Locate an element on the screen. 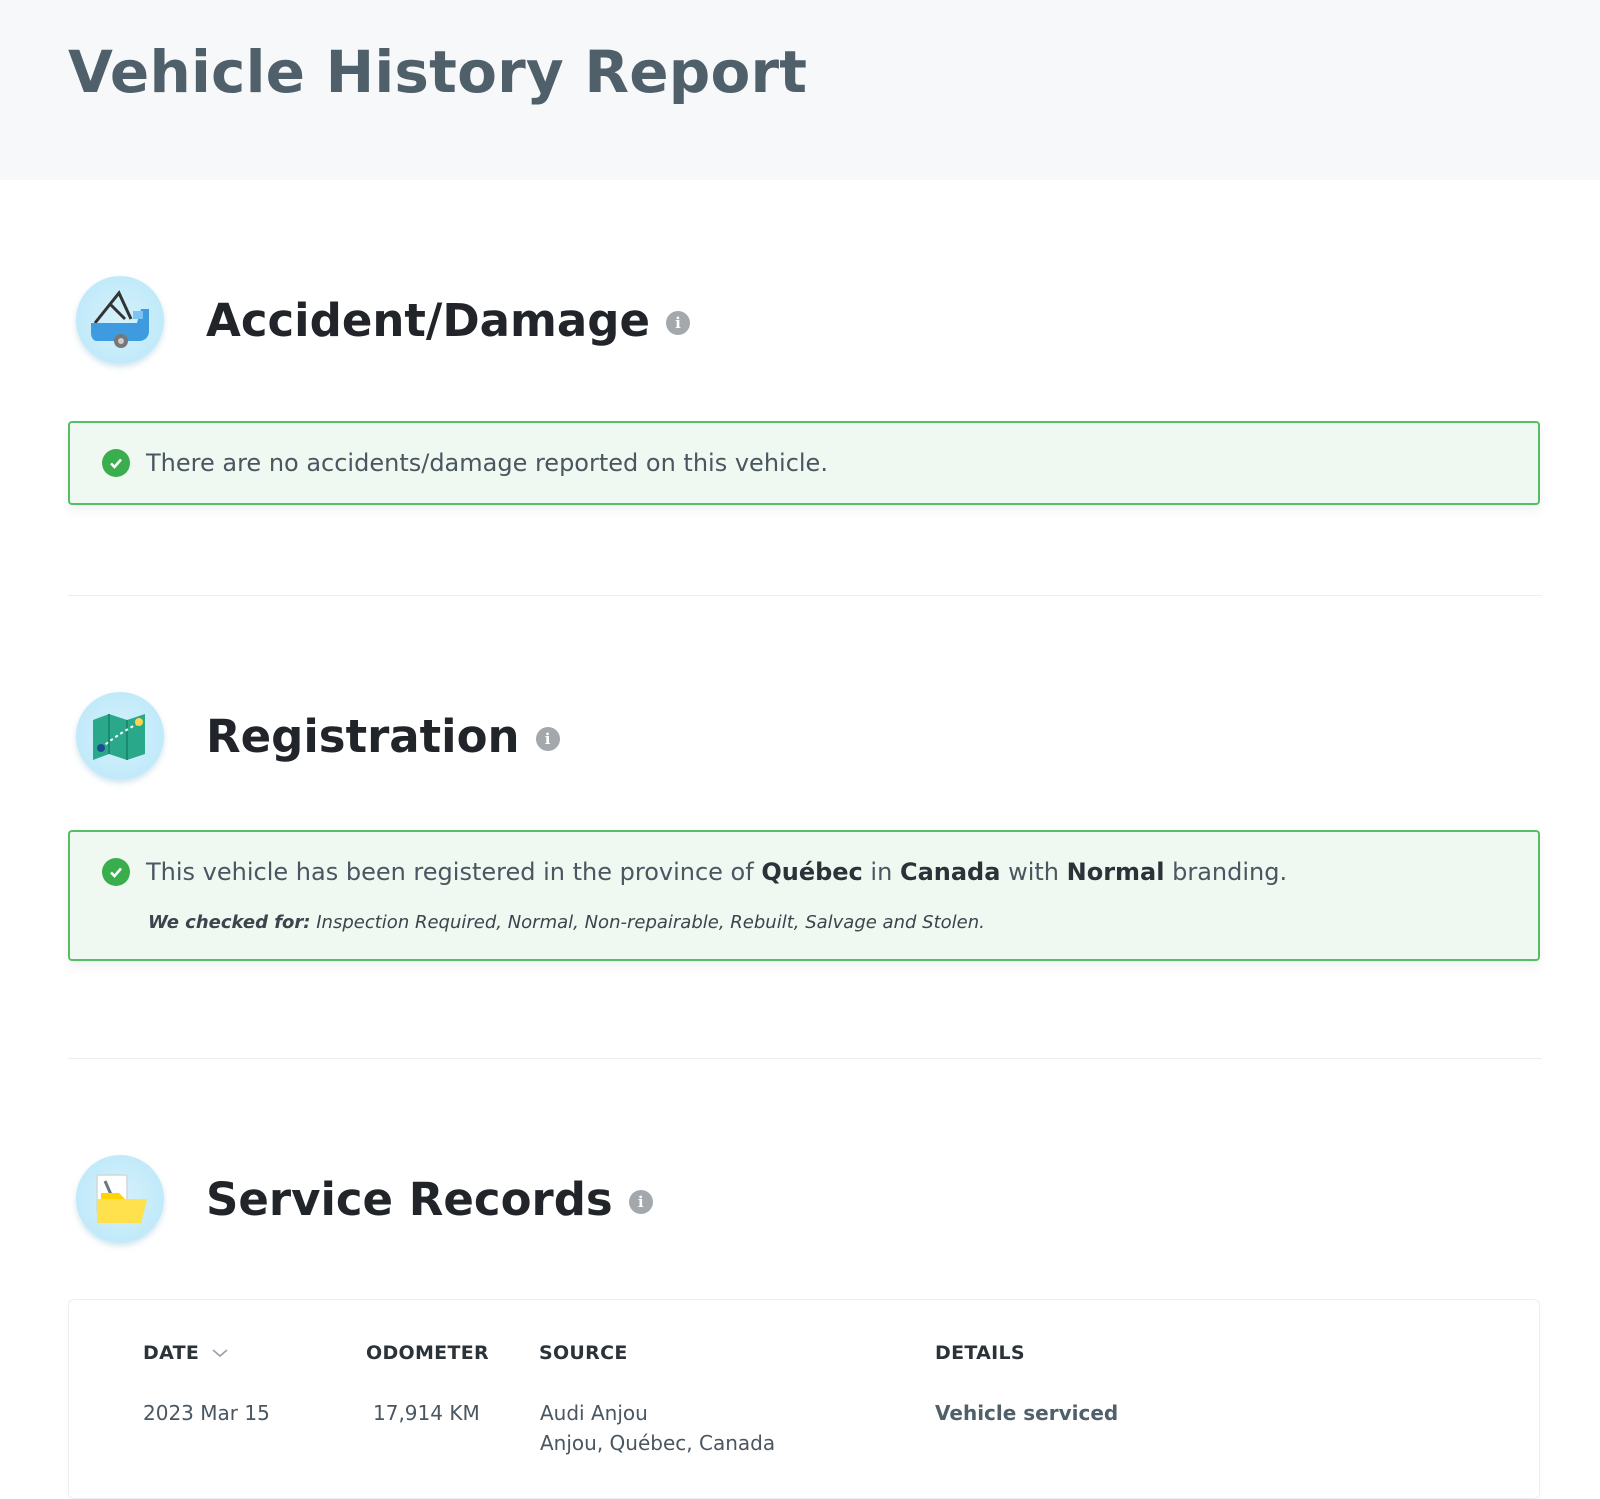  column-header-details: DETAILS is located at coordinates (980, 1353).